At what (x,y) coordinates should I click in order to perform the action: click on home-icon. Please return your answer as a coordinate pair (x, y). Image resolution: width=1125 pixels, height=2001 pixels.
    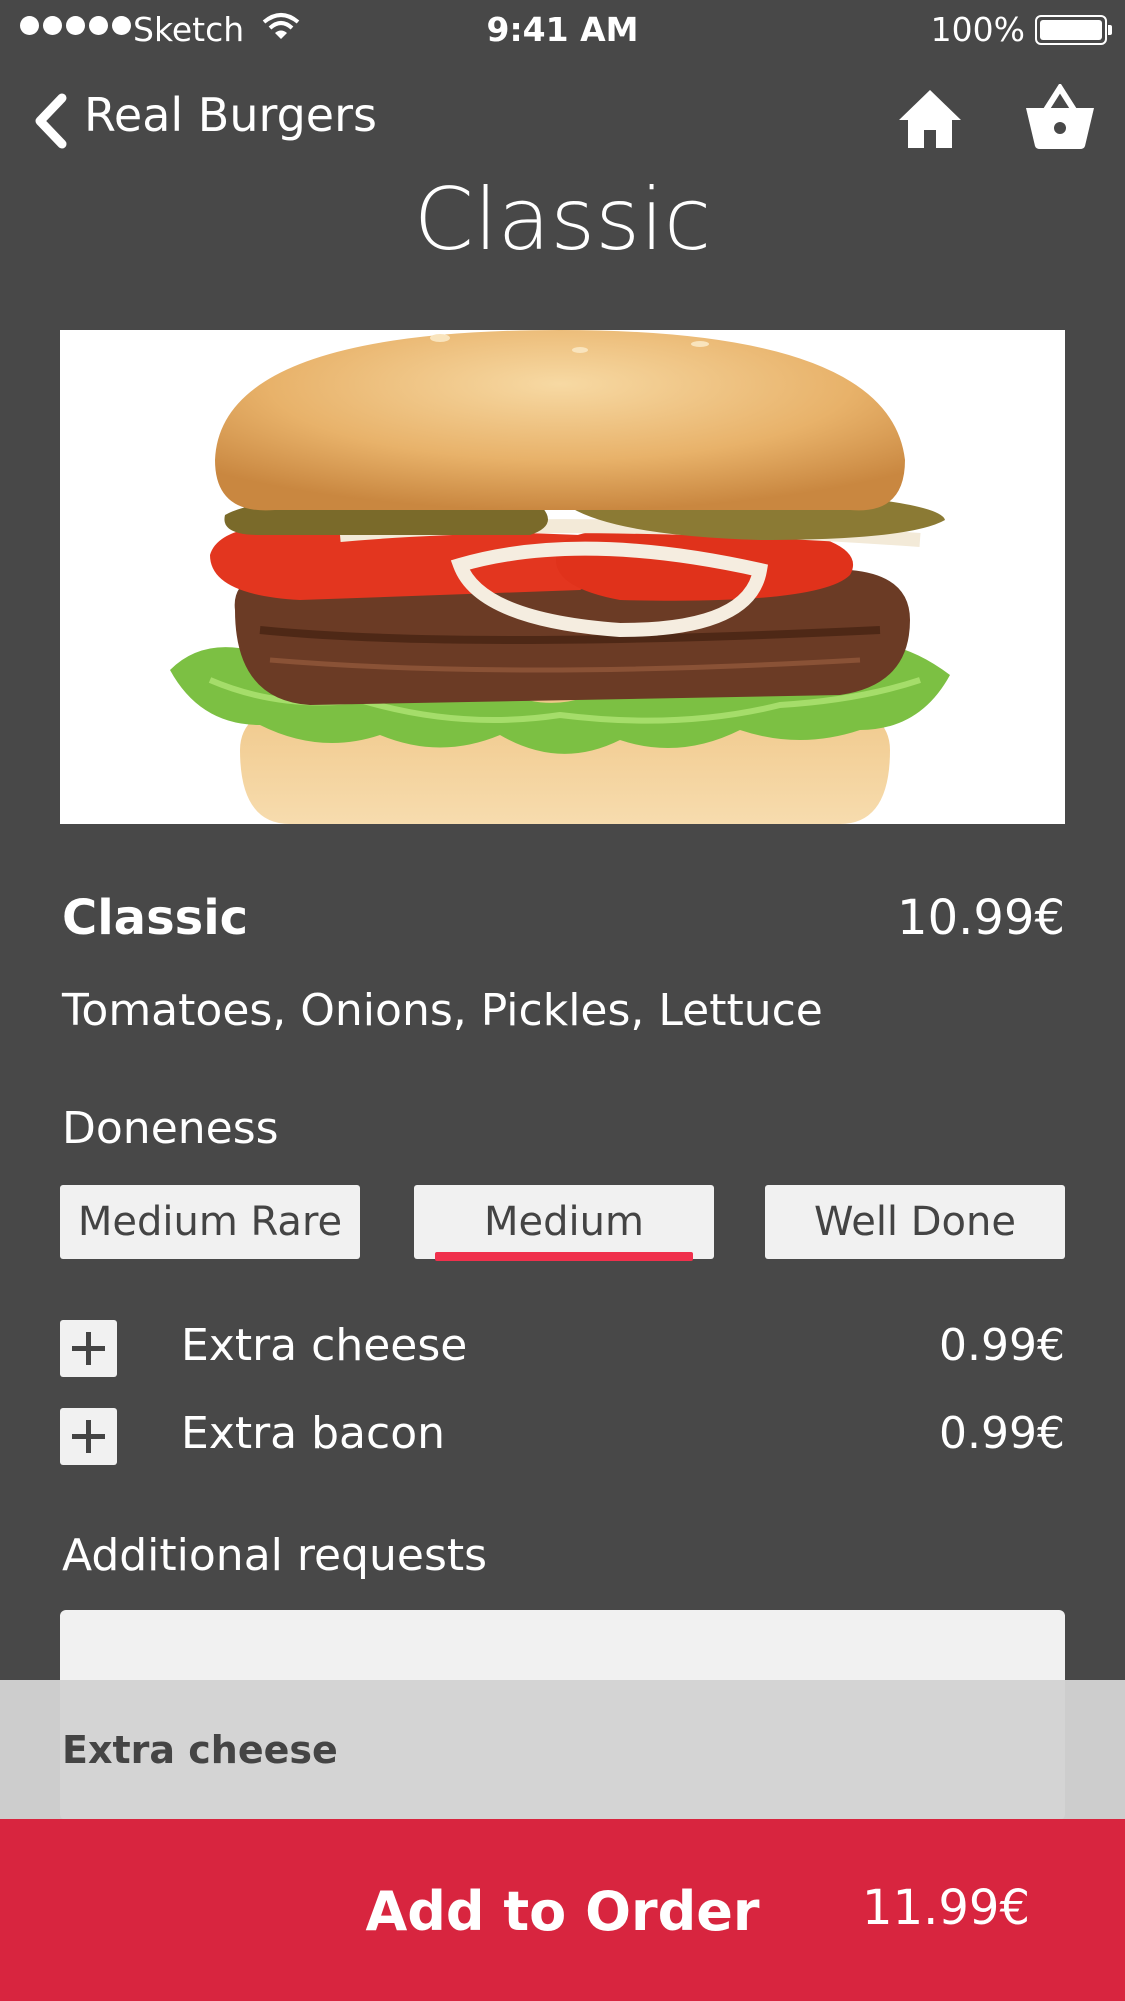
    Looking at the image, I should click on (930, 119).